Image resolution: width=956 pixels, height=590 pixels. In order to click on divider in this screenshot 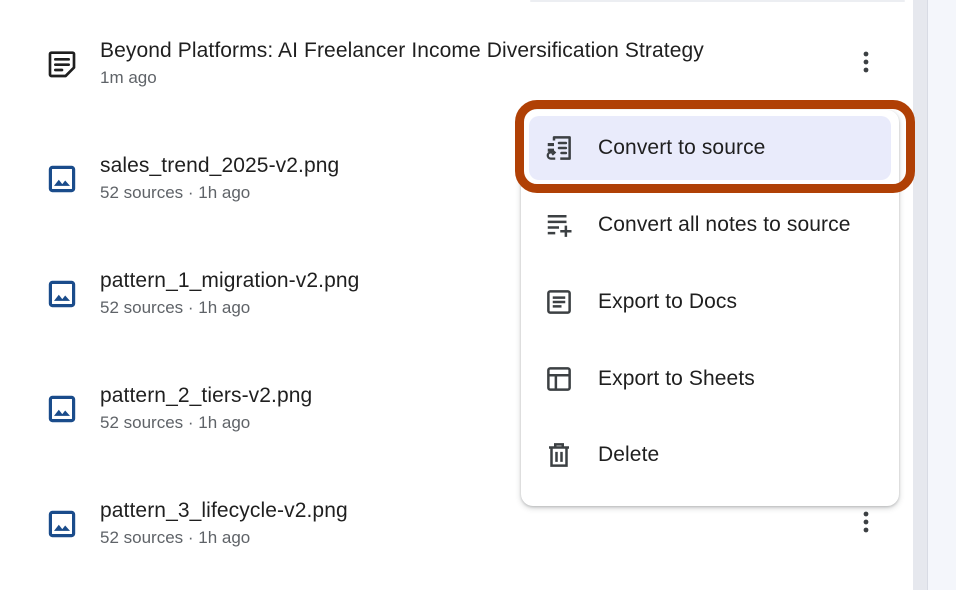, I will do `click(717, 1)`.